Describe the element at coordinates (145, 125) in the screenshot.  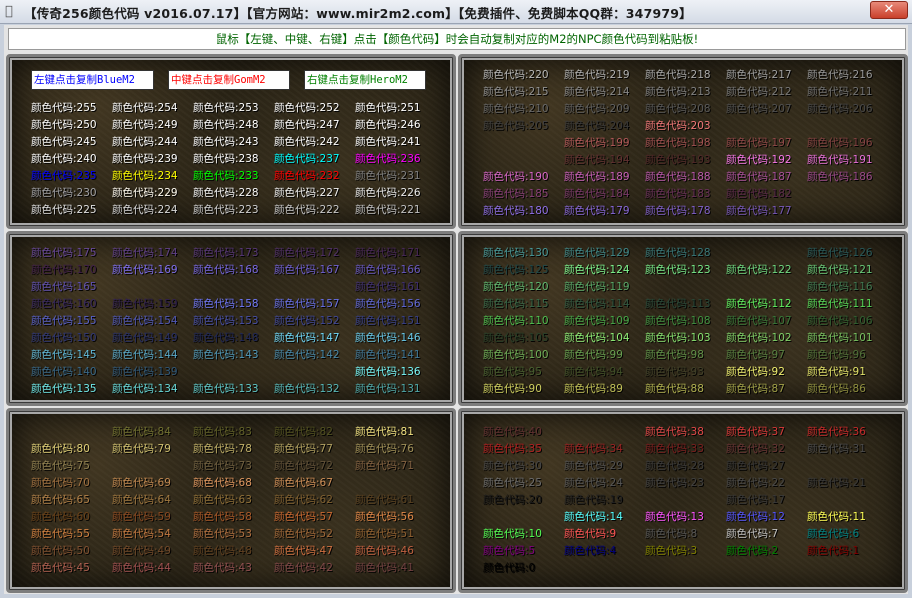
I see `color-code-249: 颜色代码:249` at that location.